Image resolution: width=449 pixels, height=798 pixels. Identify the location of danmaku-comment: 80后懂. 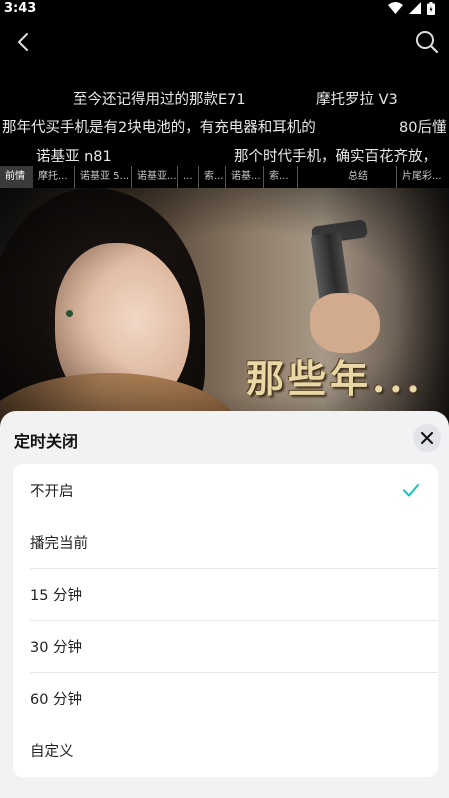
(423, 128).